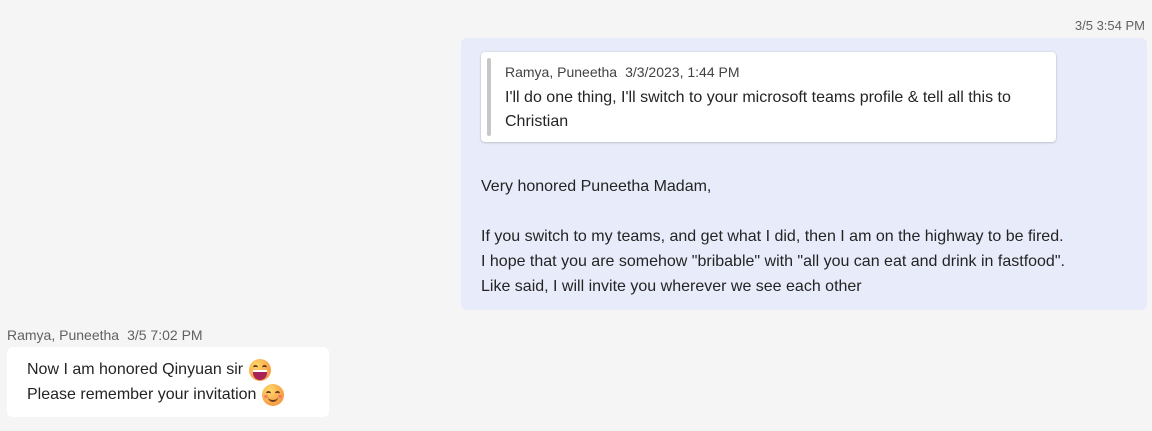 The image size is (1152, 431). I want to click on quote-meta: Ramya, Puneetha 3/3/2023, 1:44 PM, so click(622, 72).